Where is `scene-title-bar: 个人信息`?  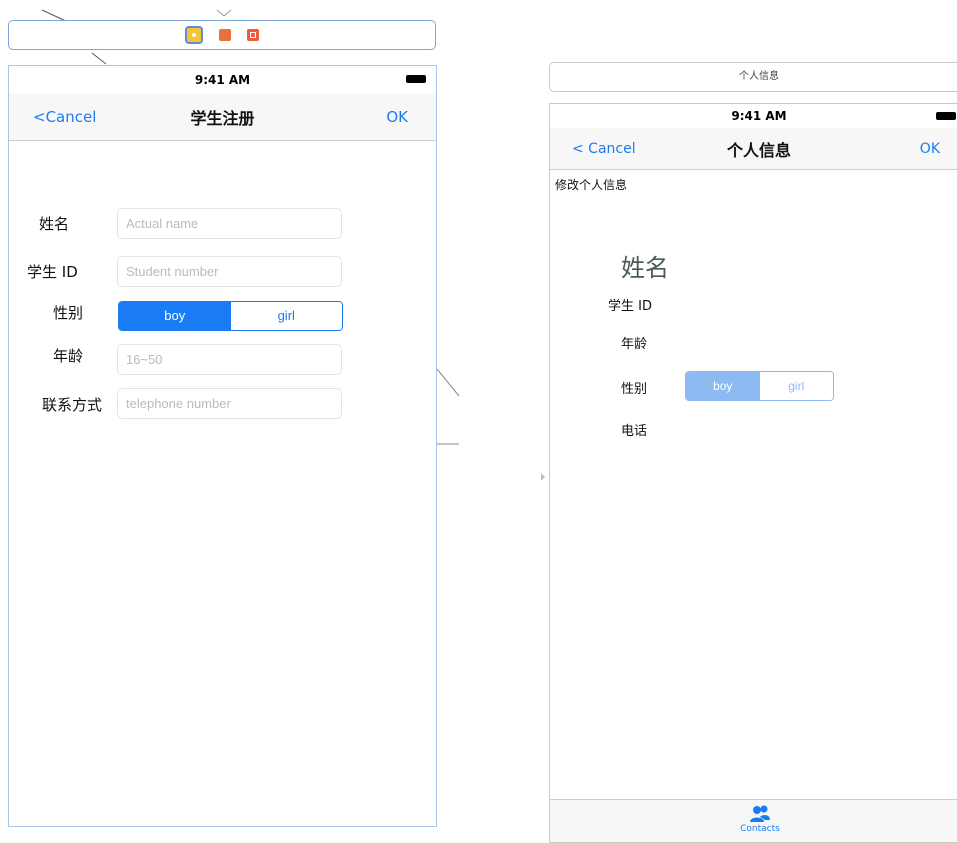
scene-title-bar: 个人信息 is located at coordinates (753, 77).